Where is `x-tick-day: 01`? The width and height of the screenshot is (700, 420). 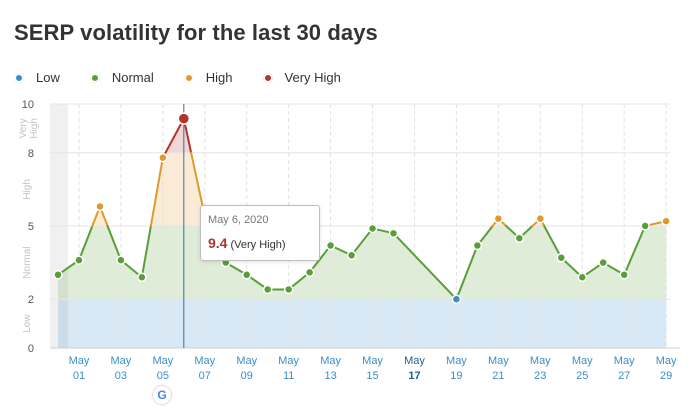 x-tick-day: 01 is located at coordinates (79, 376).